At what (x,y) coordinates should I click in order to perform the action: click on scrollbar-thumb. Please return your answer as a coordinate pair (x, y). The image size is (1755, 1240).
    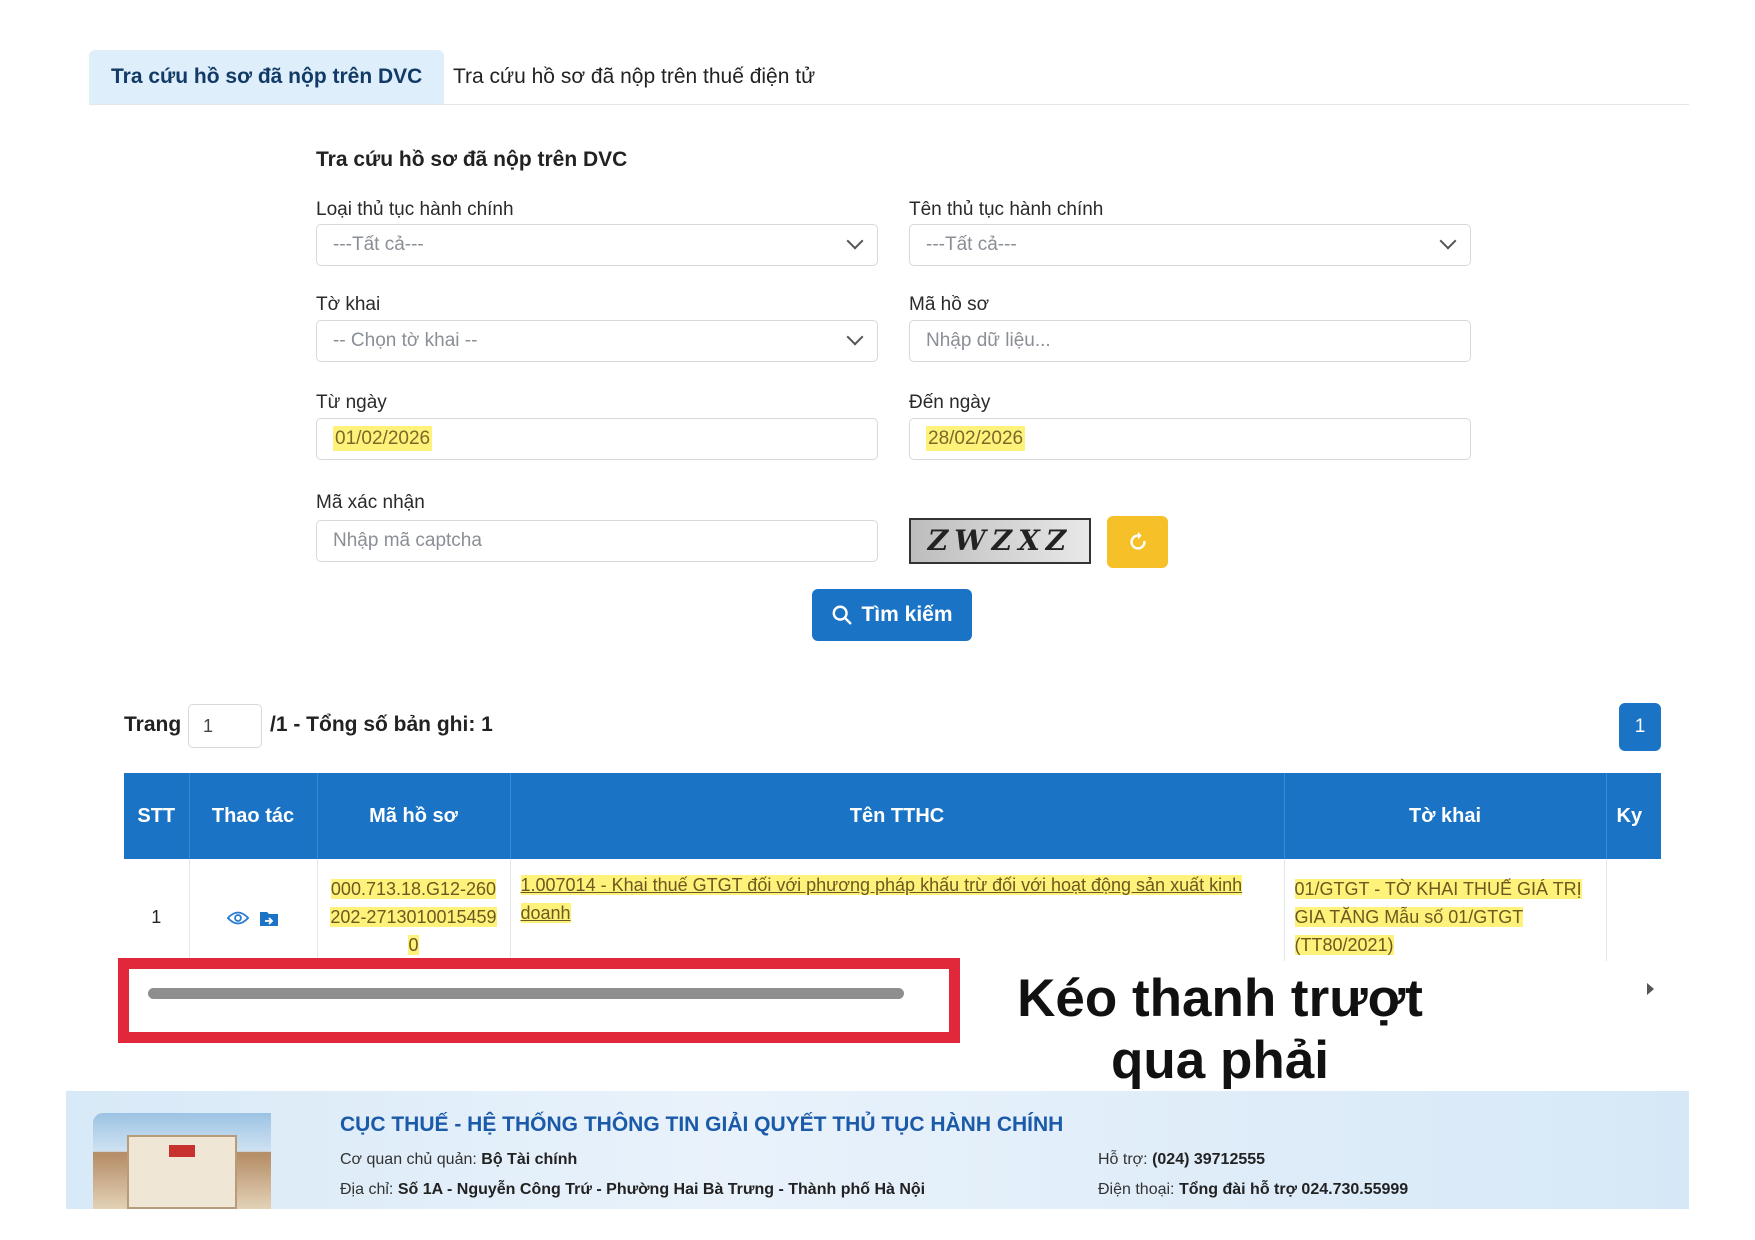
    Looking at the image, I should click on (526, 993).